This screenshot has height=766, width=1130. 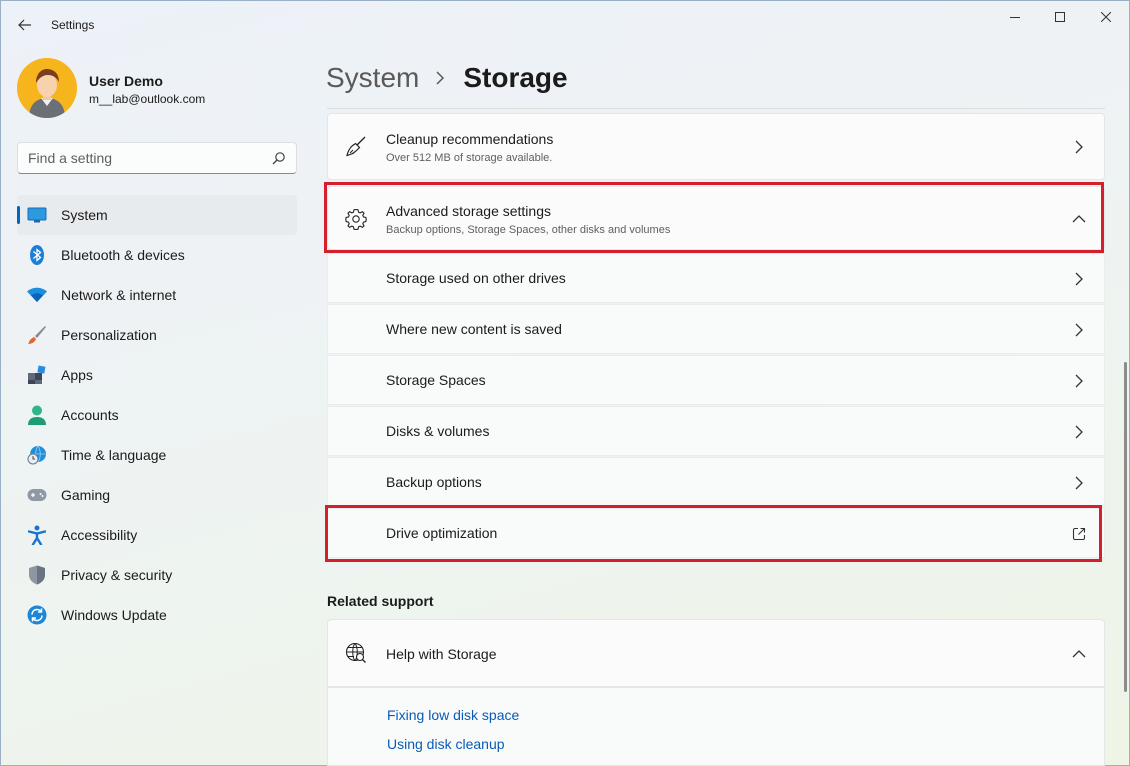 I want to click on sidebar-item-label: Apps, so click(x=77, y=375).